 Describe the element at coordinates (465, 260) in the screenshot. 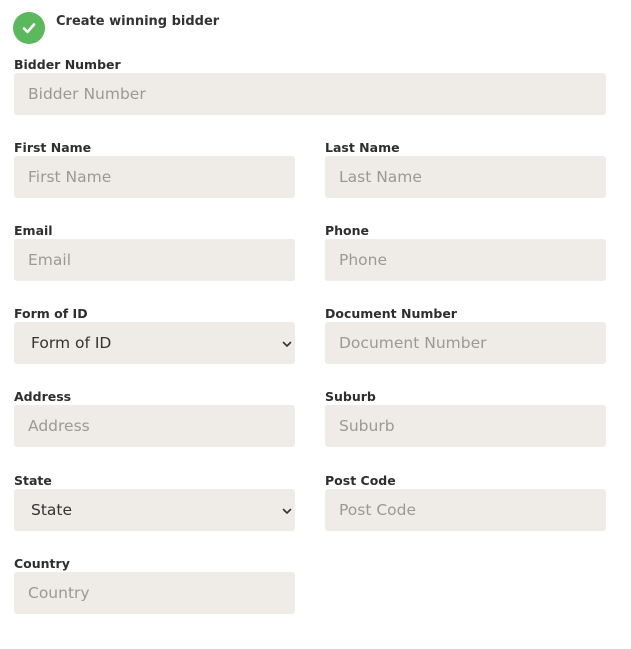

I see `phone-input` at that location.